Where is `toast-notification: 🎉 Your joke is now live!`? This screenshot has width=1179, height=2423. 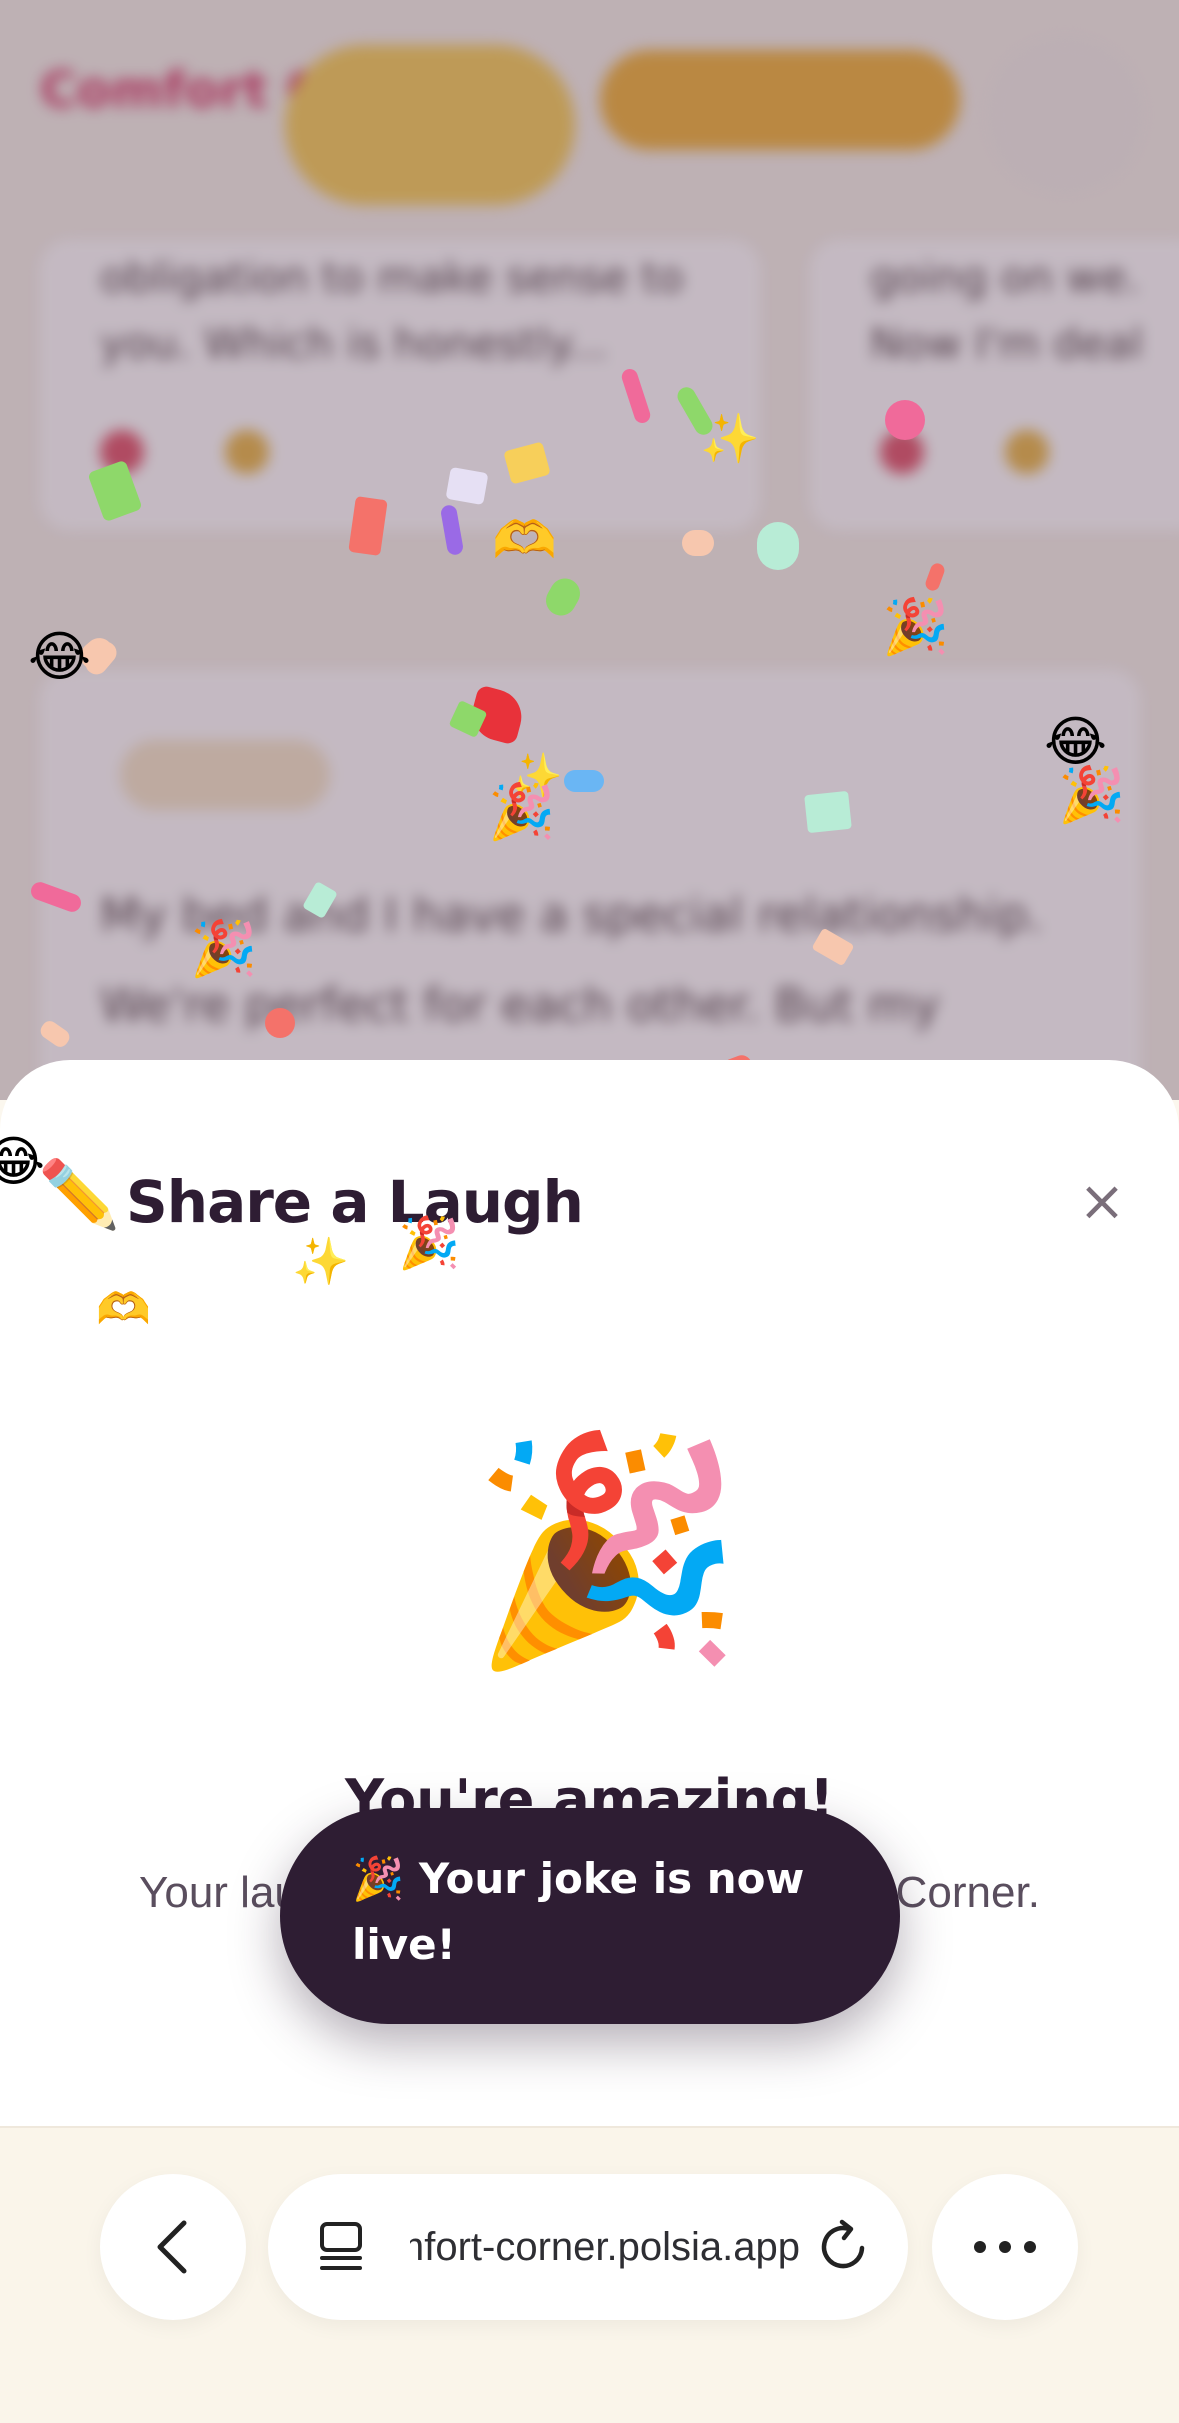 toast-notification: 🎉 Your joke is now live! is located at coordinates (590, 1916).